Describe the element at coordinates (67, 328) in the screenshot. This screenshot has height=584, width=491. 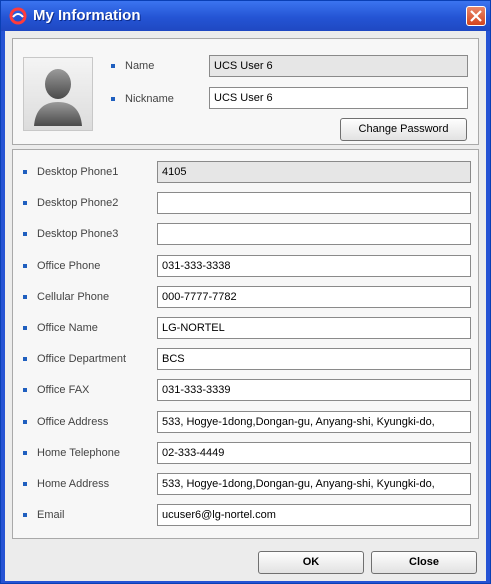
I see `field-label: Office Name` at that location.